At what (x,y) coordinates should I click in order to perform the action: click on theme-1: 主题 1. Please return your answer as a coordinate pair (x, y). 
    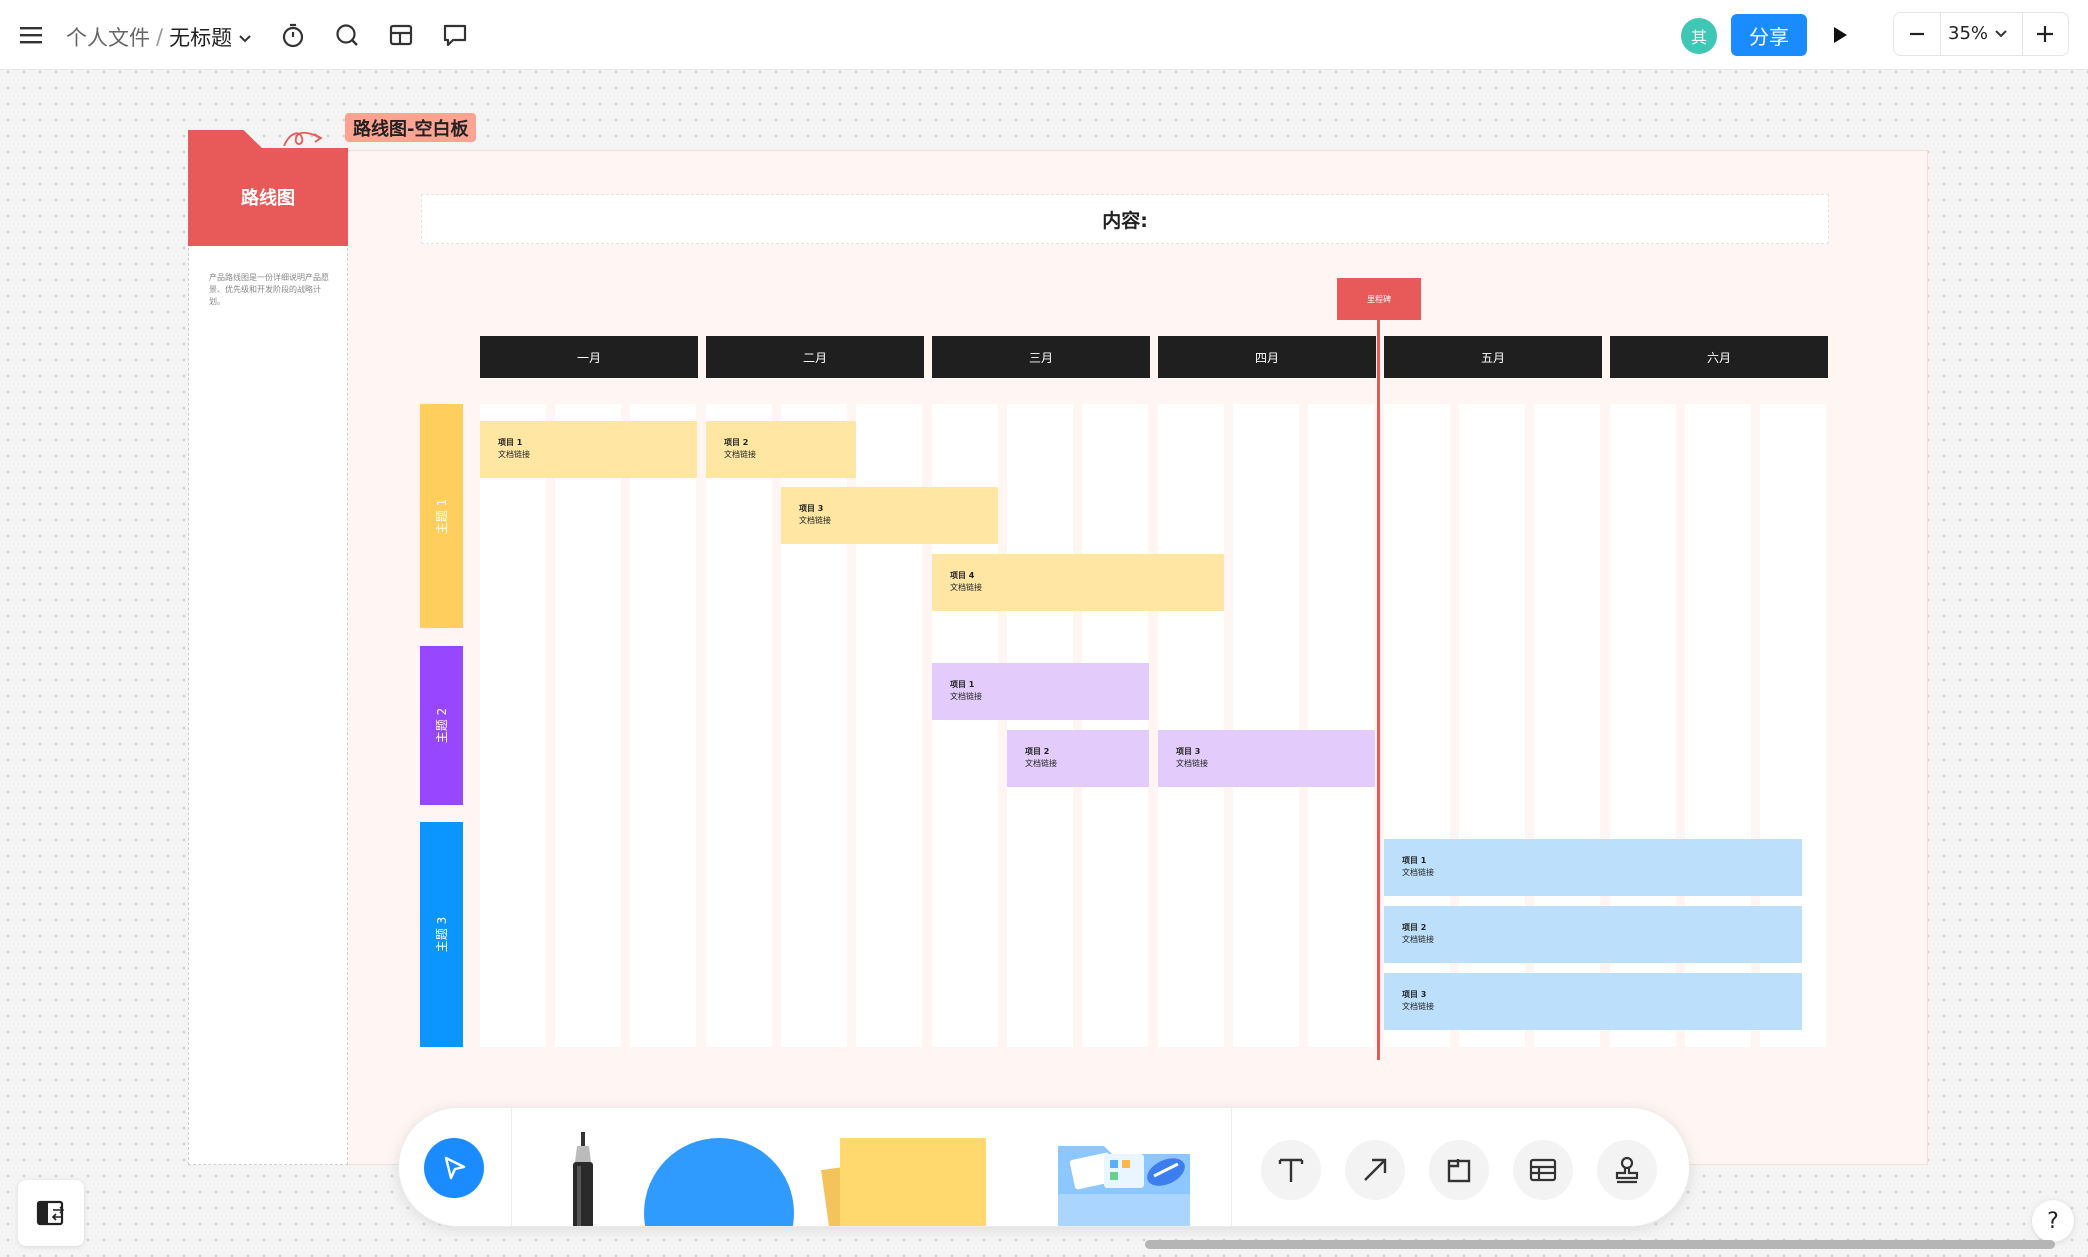
    Looking at the image, I should click on (441, 516).